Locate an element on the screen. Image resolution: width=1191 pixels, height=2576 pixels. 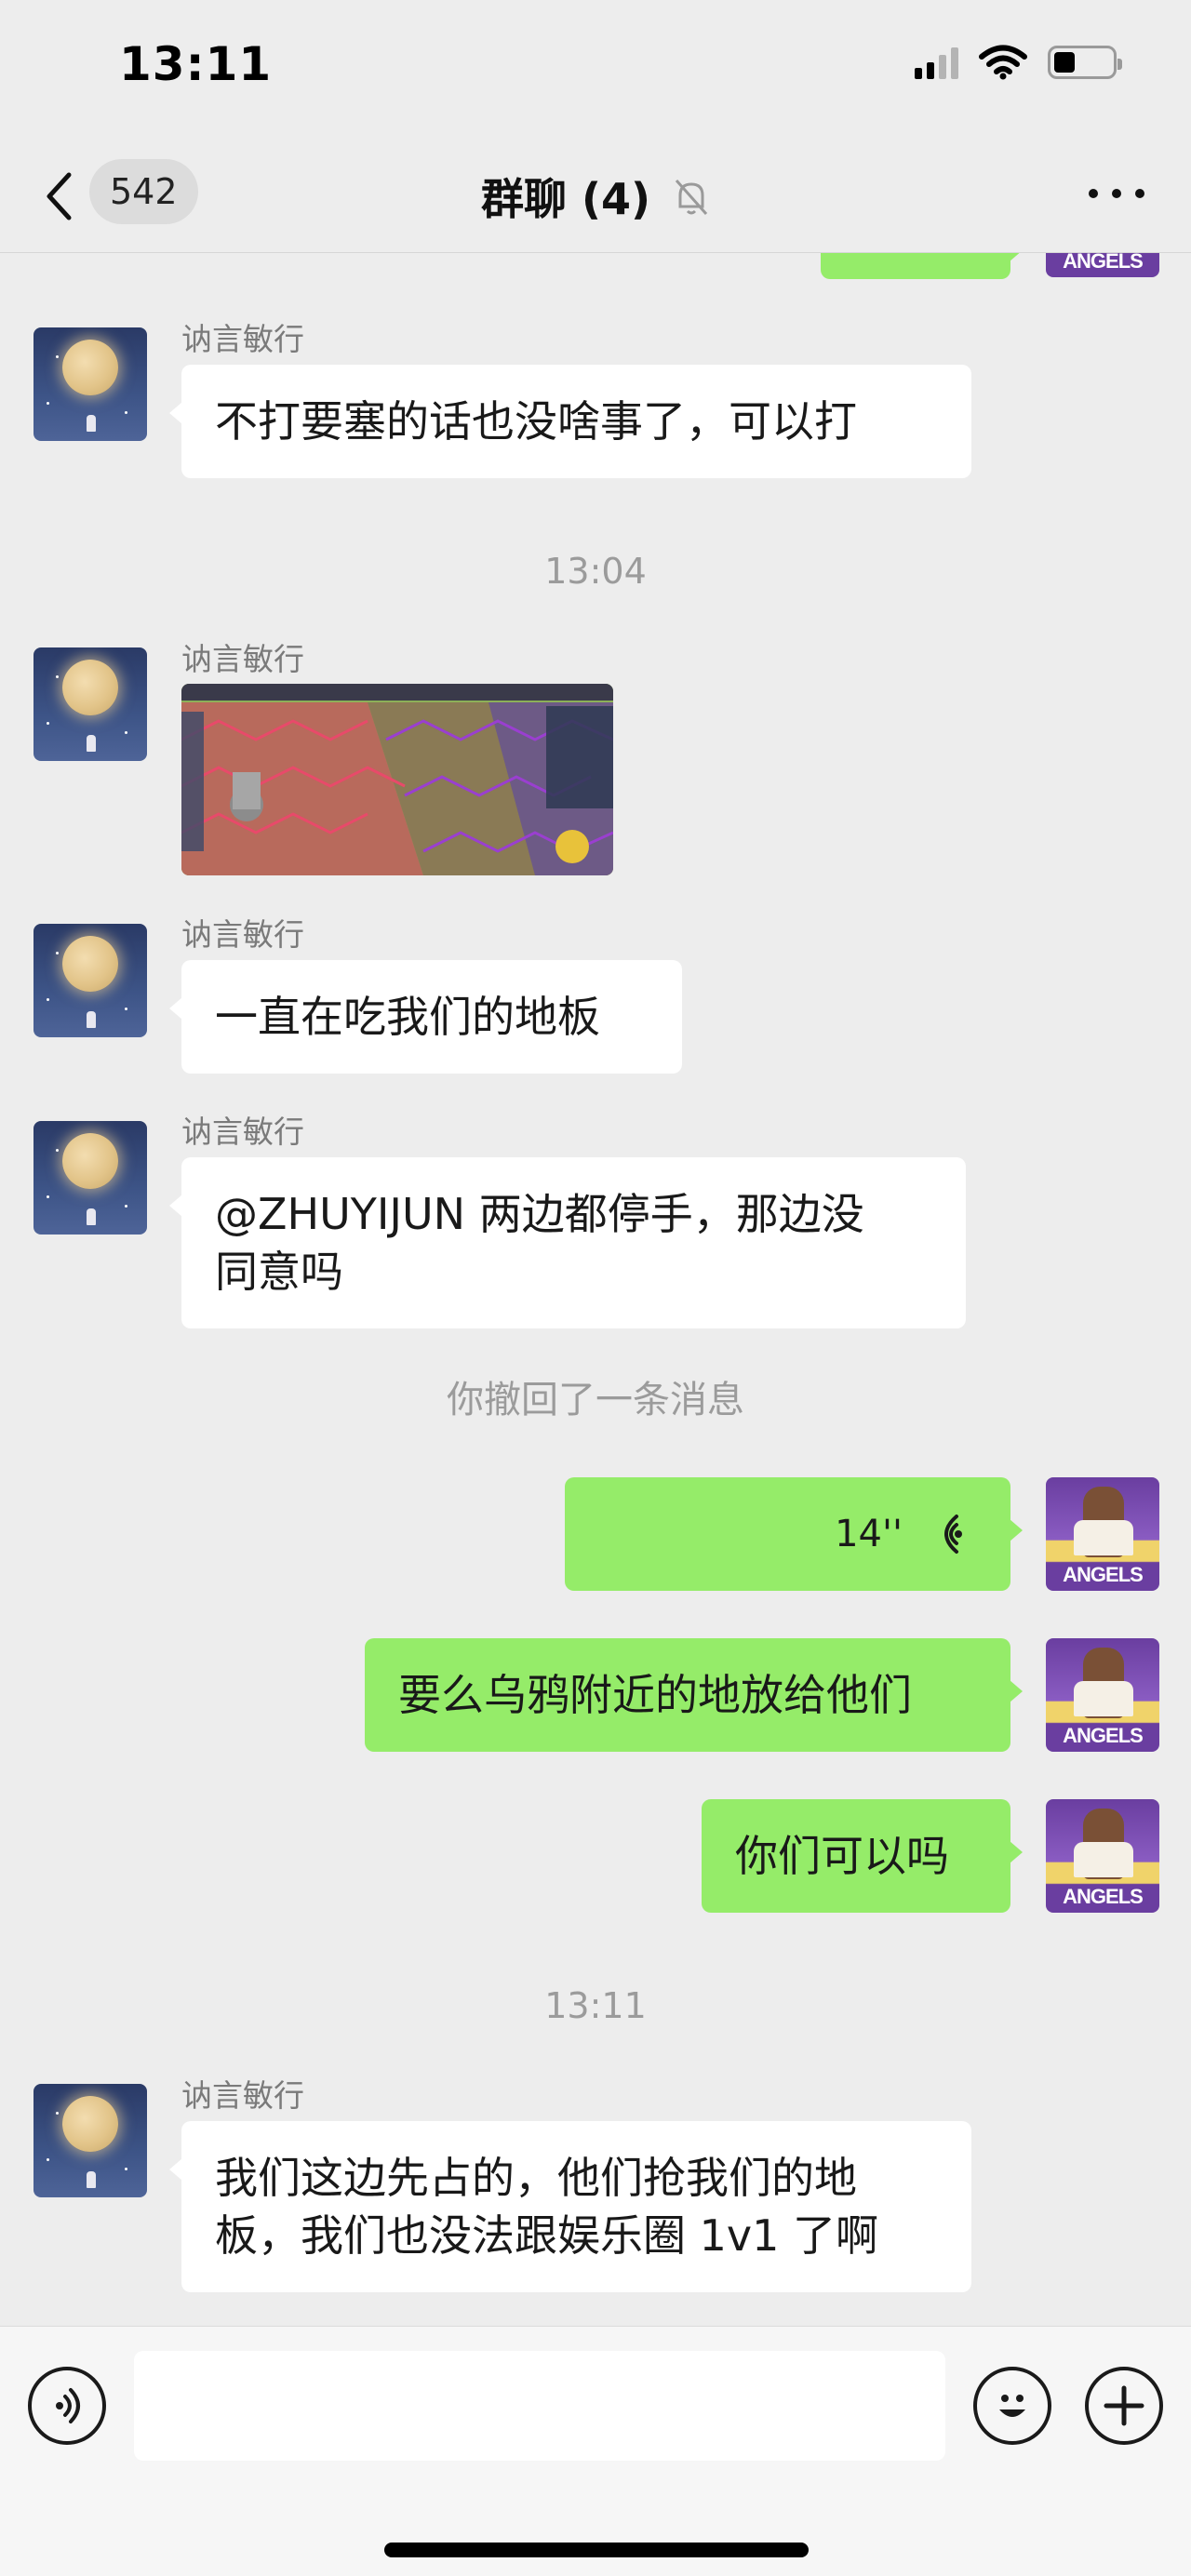
message-text-line: @ZHUYIJUN 两边都停手，那边没 is located at coordinates (539, 1214).